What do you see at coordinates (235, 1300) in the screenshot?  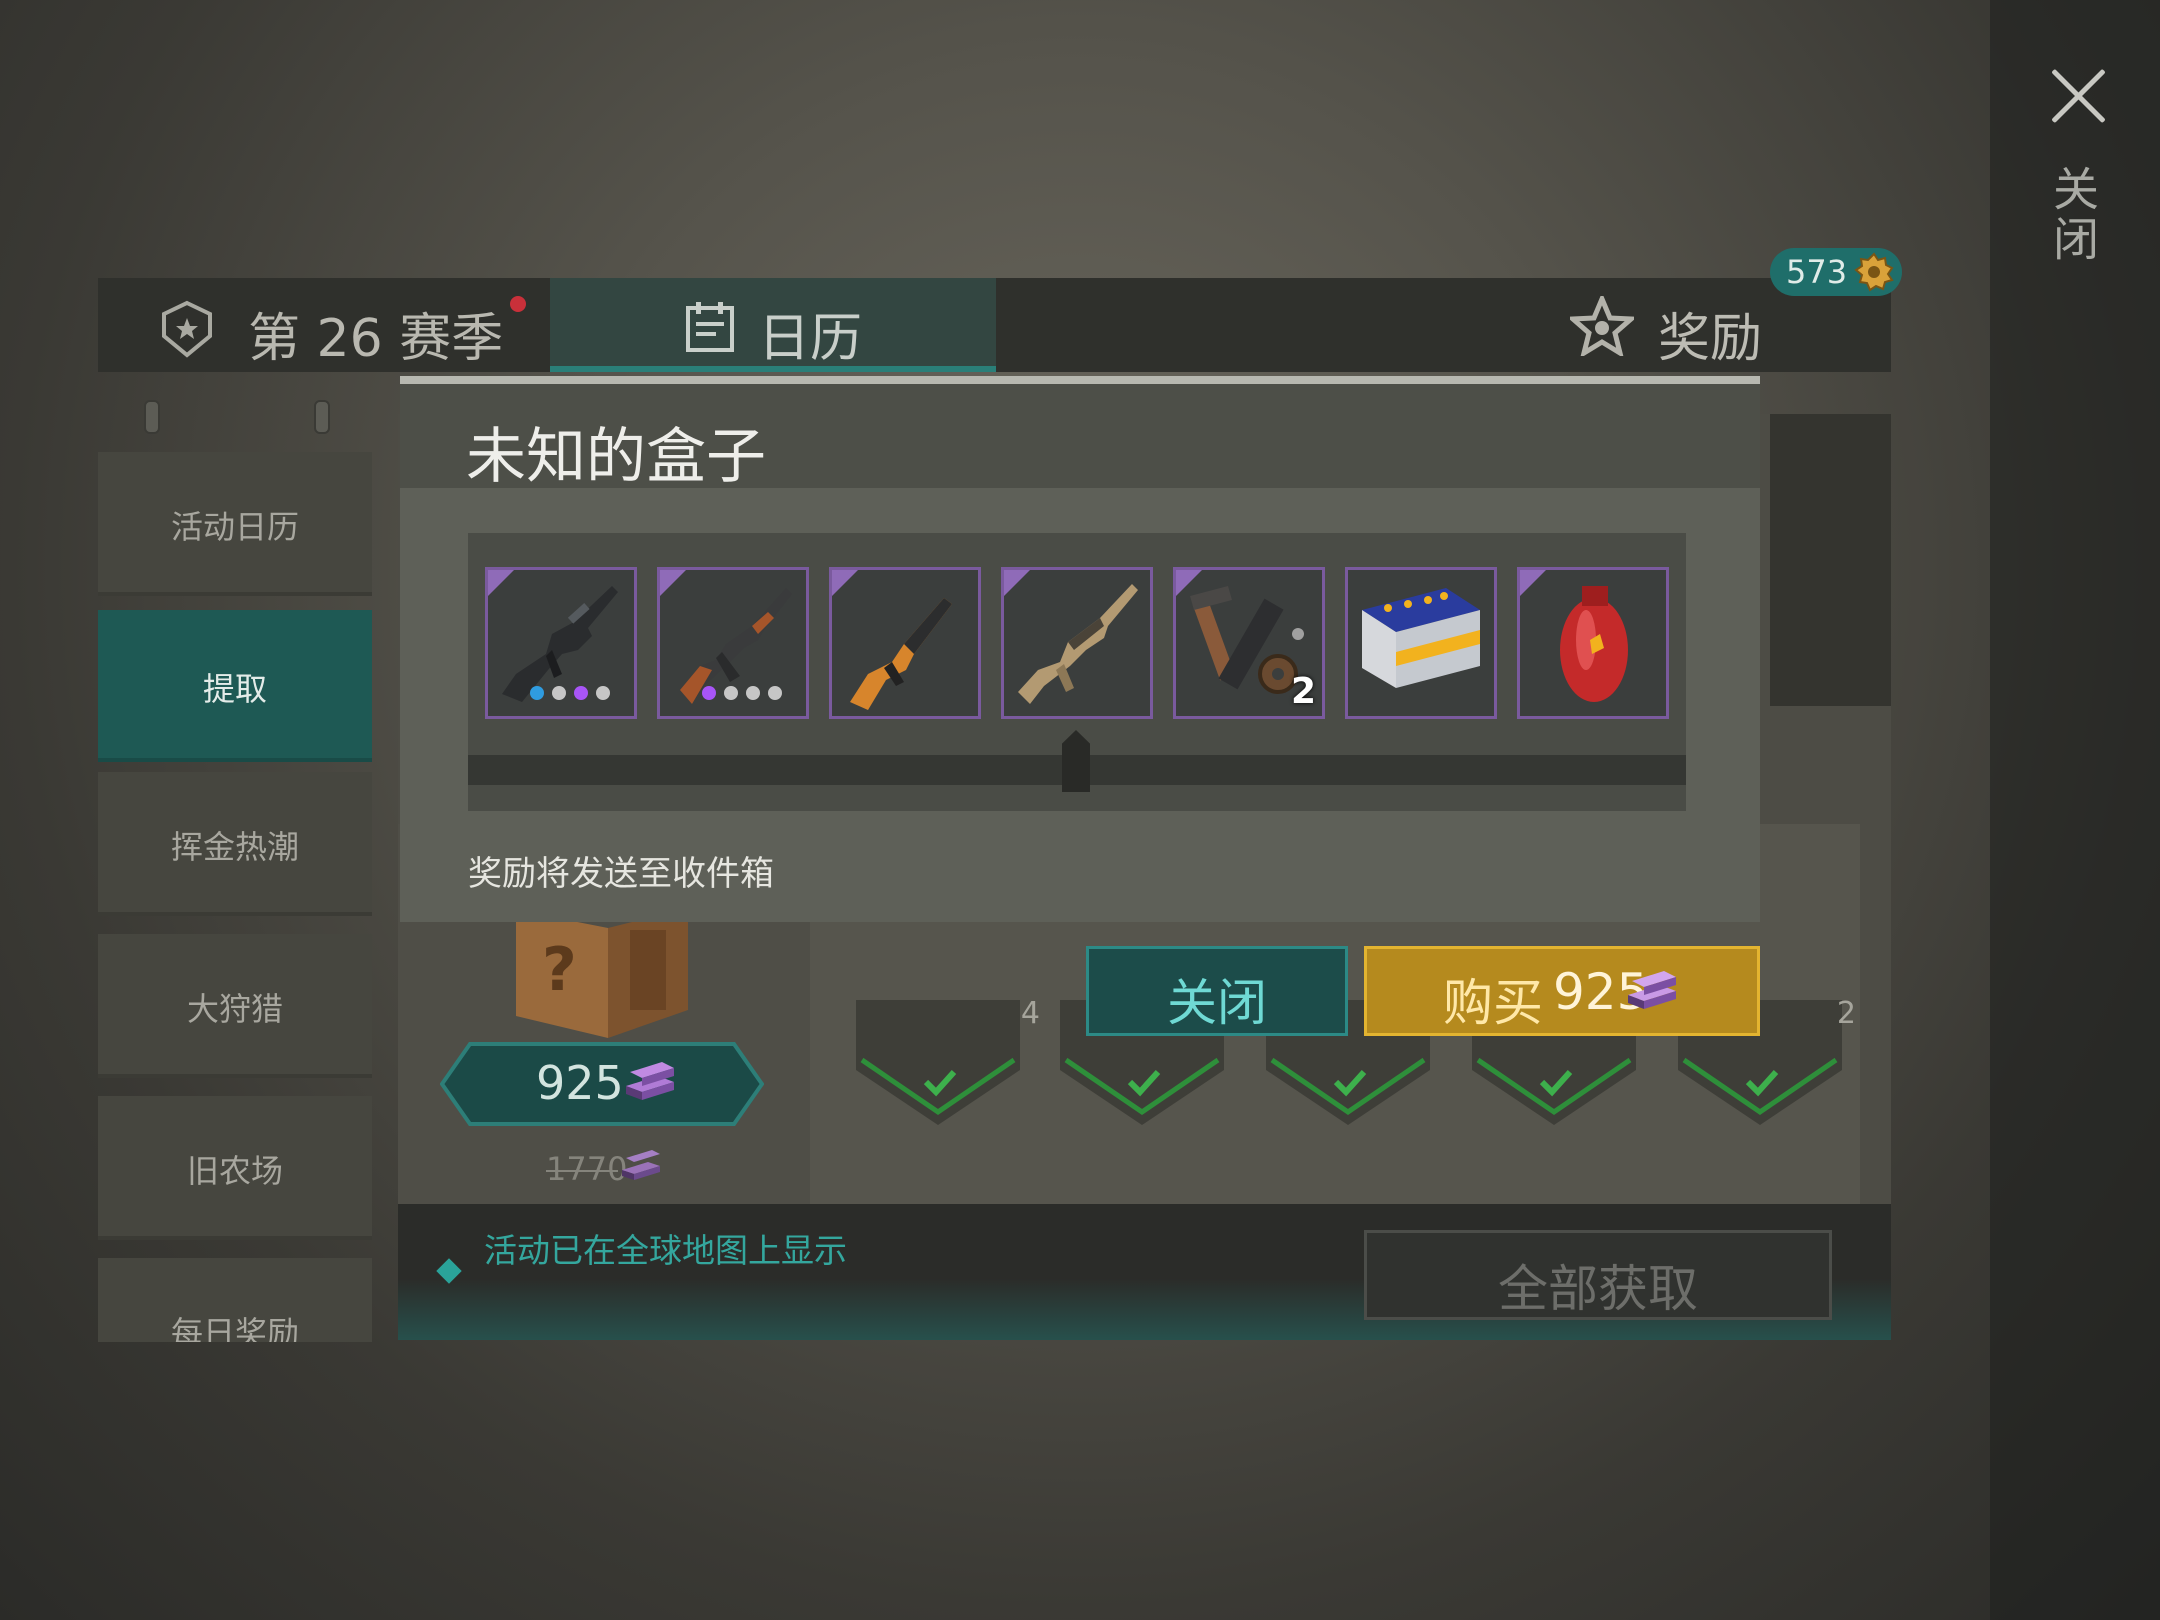 I see `sidebar-item-daily-rewards: 每日奖励` at bounding box center [235, 1300].